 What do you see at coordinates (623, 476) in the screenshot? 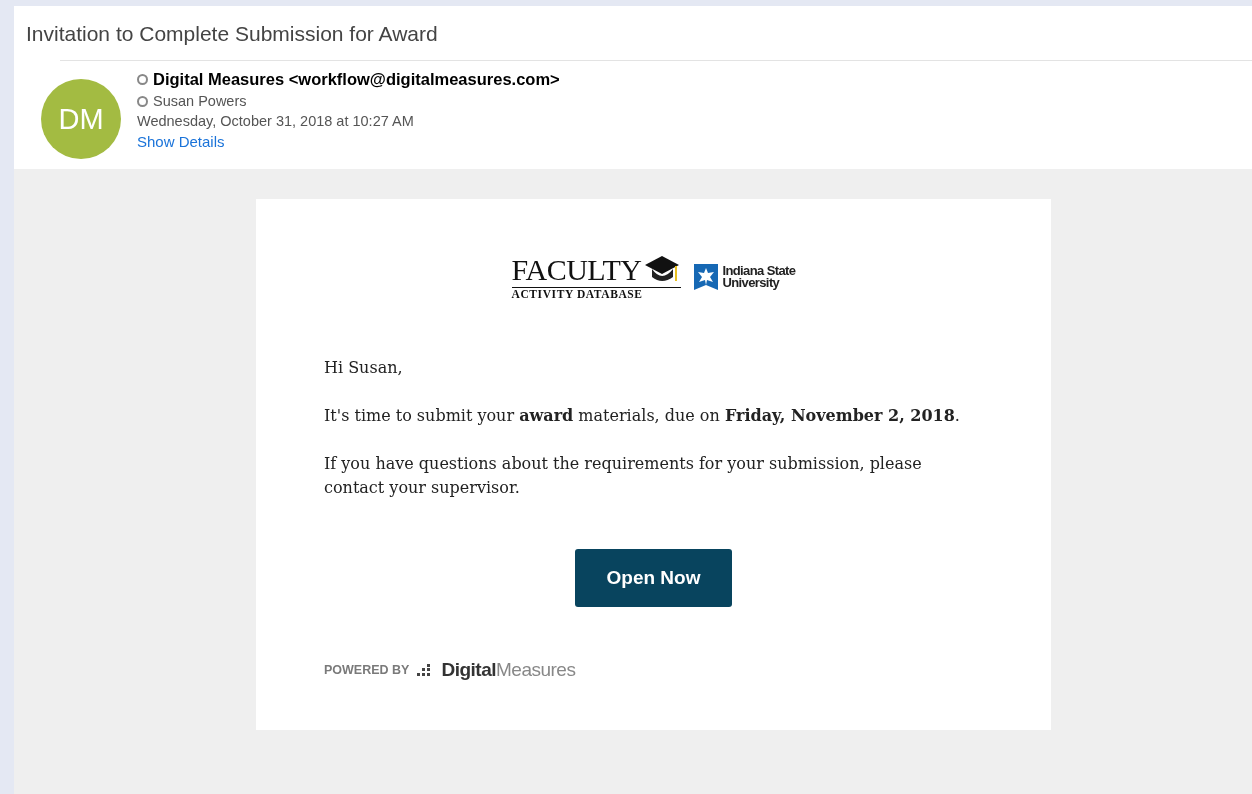
I see `body-paragraph: If you have questions about the requirements for your submission, please contact your supervisor.` at bounding box center [623, 476].